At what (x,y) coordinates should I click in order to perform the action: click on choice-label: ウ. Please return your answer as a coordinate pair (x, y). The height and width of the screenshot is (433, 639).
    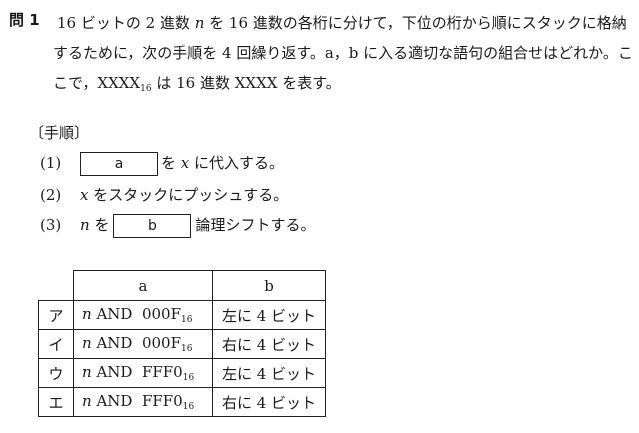
    Looking at the image, I should click on (56, 373).